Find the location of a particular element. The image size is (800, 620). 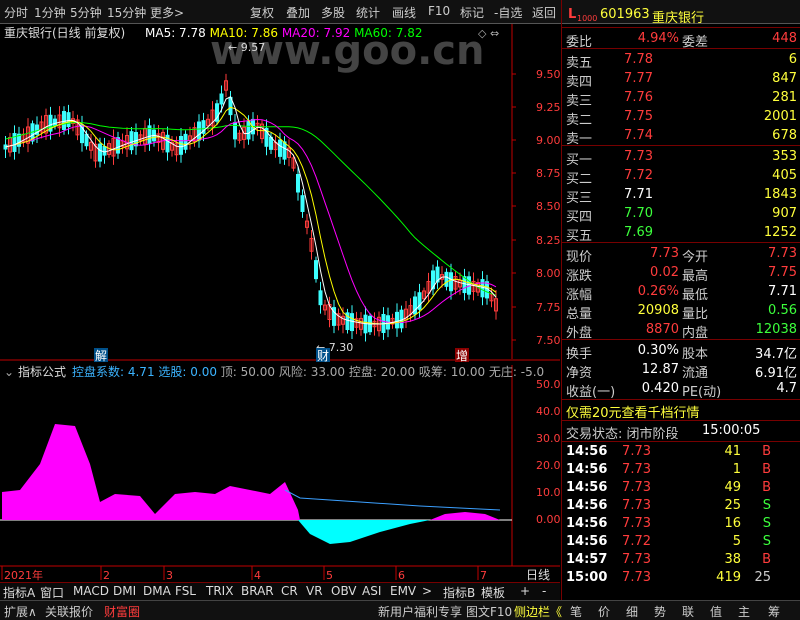

tab-intraday: 分时 is located at coordinates (16, 12).